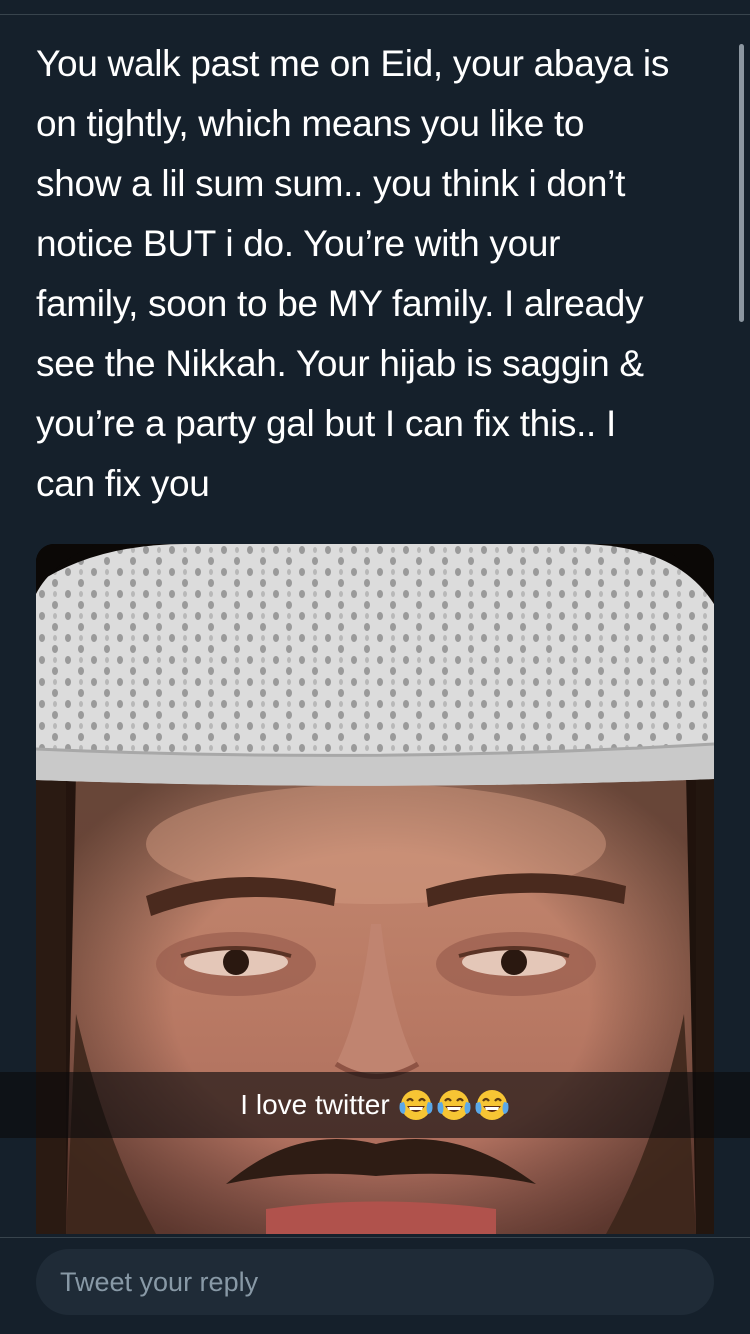  What do you see at coordinates (353, 63) in the screenshot?
I see `tweet-text-line: You walk past me on Eid, your abaya is` at bounding box center [353, 63].